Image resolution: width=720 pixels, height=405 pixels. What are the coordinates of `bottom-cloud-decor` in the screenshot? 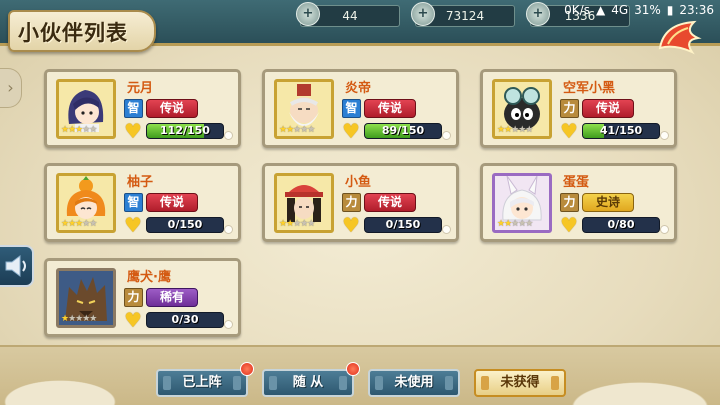 It's located at (360, 375).